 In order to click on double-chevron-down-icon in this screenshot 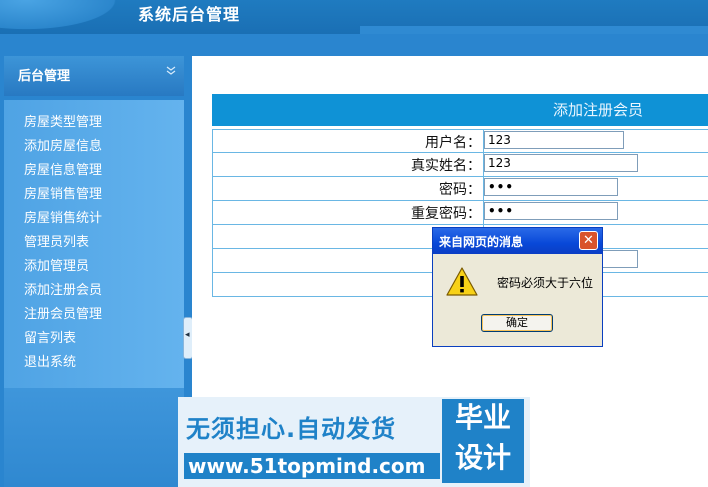, I will do `click(171, 72)`.